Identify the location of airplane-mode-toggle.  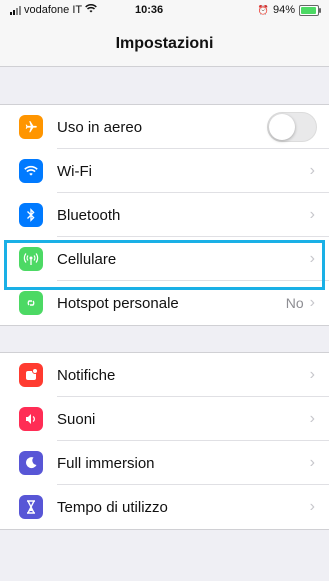
(292, 127).